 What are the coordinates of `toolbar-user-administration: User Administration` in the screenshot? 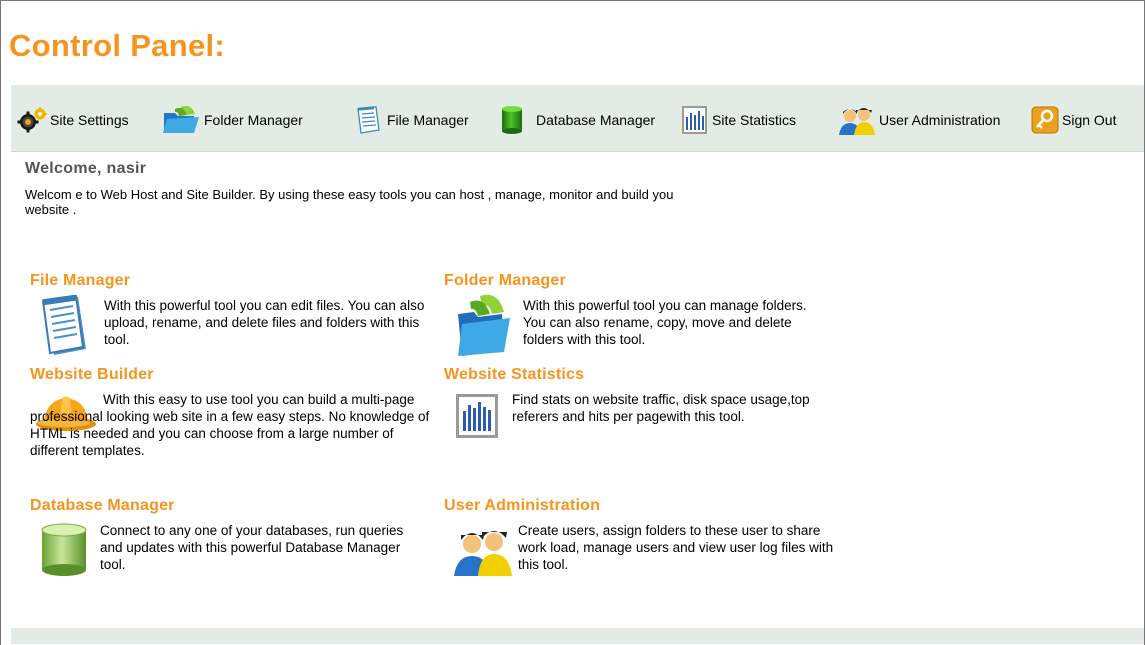 It's located at (919, 121).